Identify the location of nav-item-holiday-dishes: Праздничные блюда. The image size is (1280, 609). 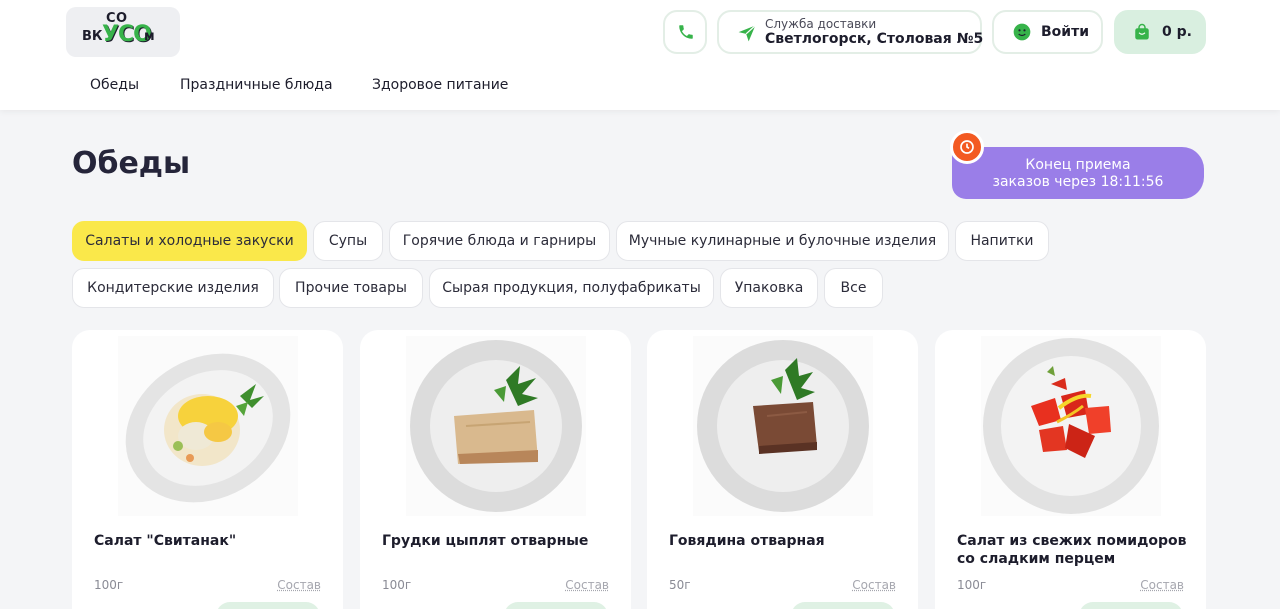
(256, 85).